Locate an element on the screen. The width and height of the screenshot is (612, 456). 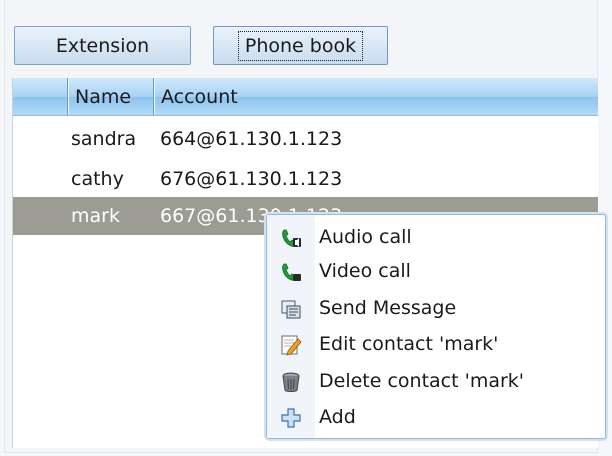
list-header: Name Account is located at coordinates (305, 97).